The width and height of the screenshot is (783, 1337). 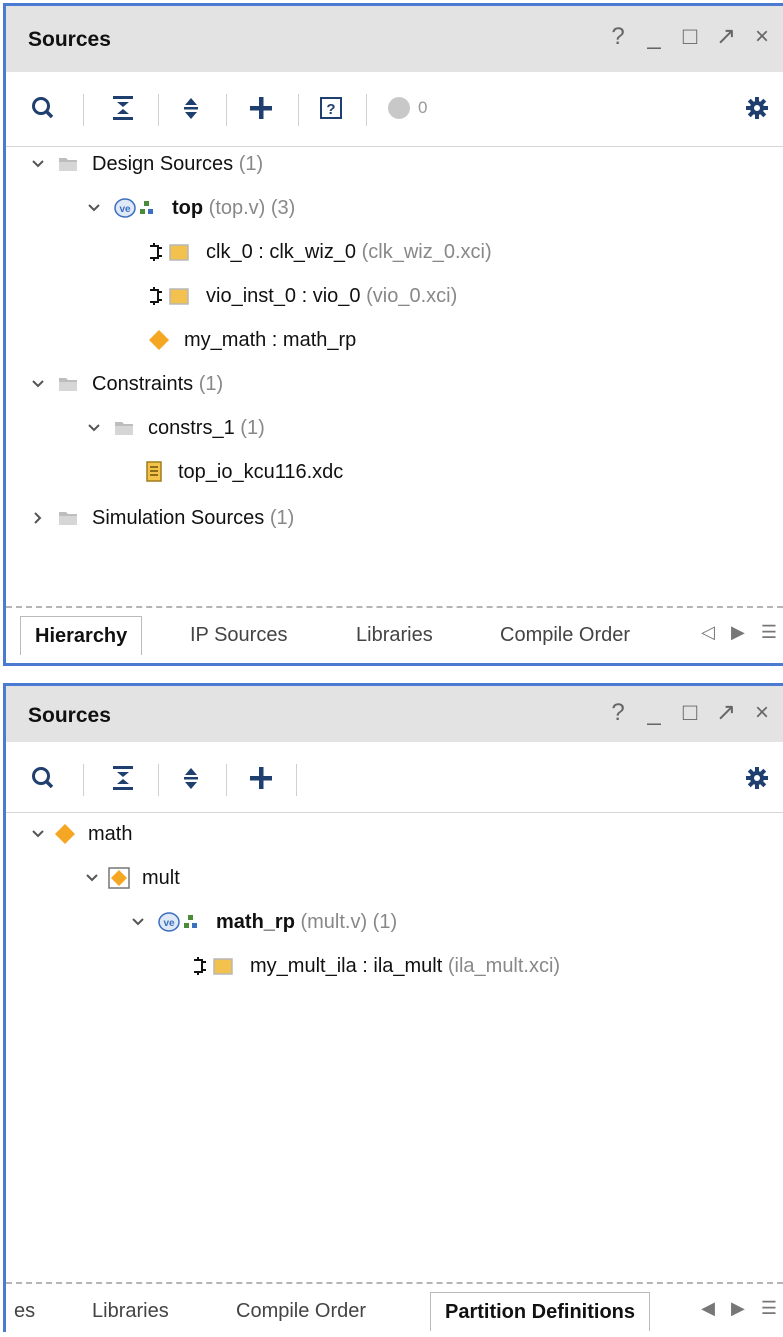 I want to click on tree-label: top_io_kcu116.xdc, so click(x=261, y=471).